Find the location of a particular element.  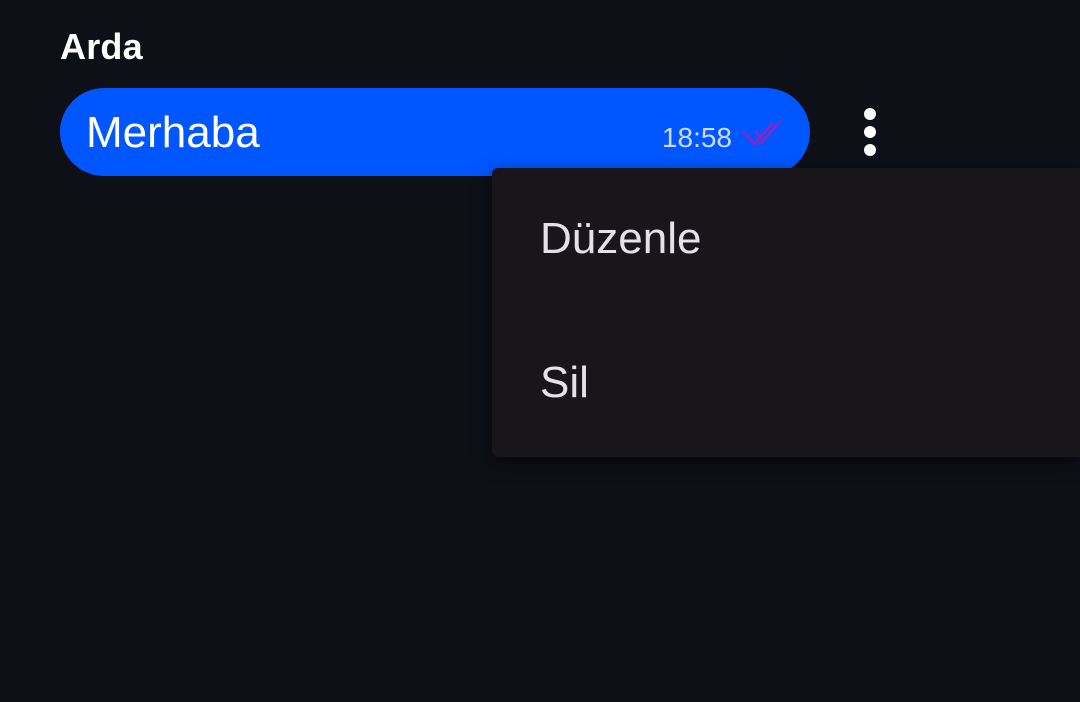

more-vertical-icon is located at coordinates (870, 132).